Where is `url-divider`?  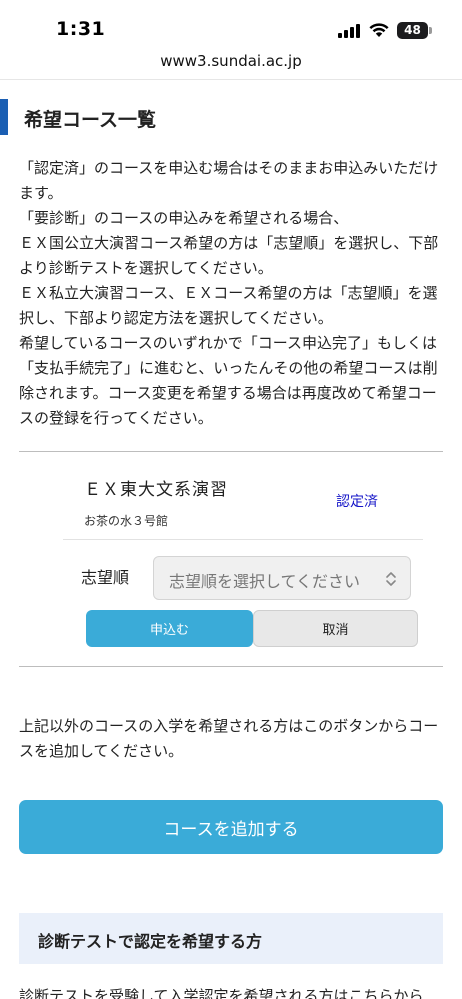 url-divider is located at coordinates (231, 79).